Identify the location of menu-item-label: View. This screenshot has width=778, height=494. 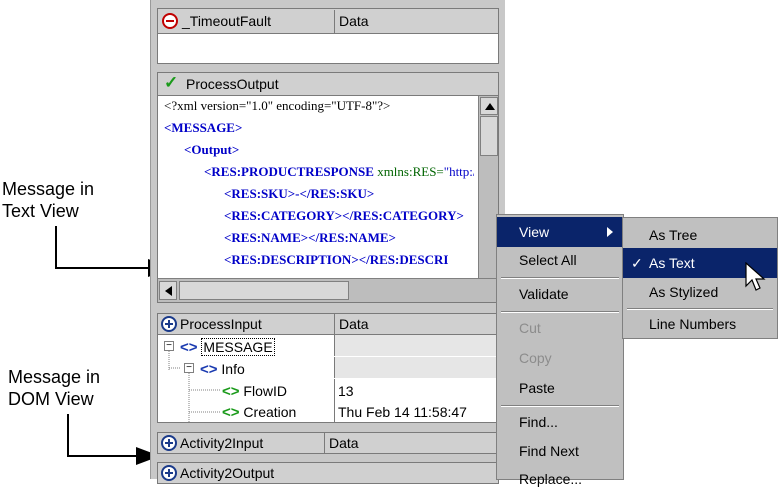
(534, 232).